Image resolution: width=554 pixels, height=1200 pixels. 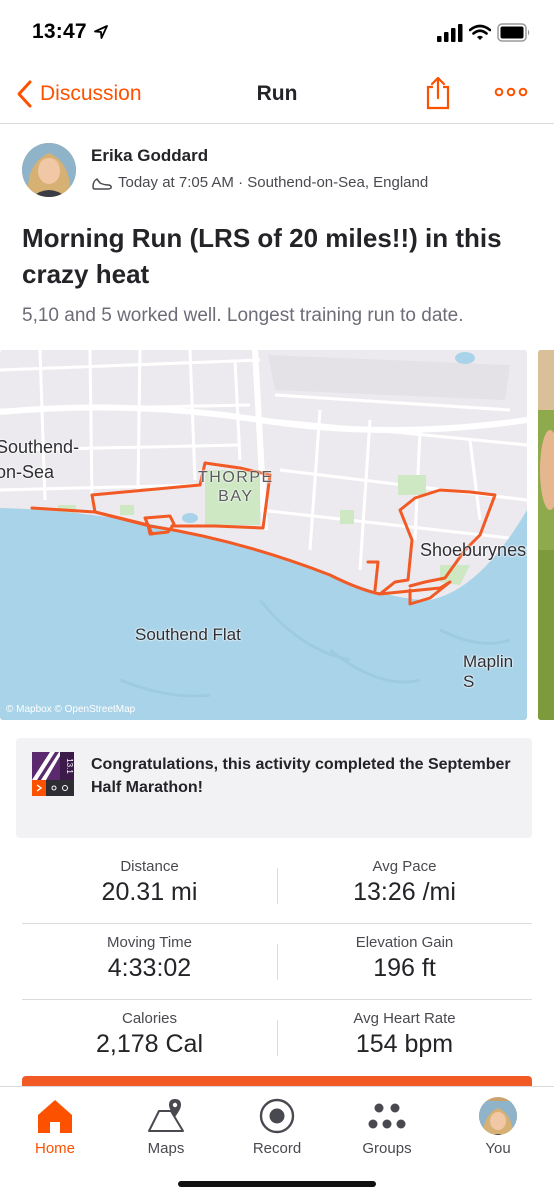 I want to click on cellular-signal-icon, so click(x=450, y=33).